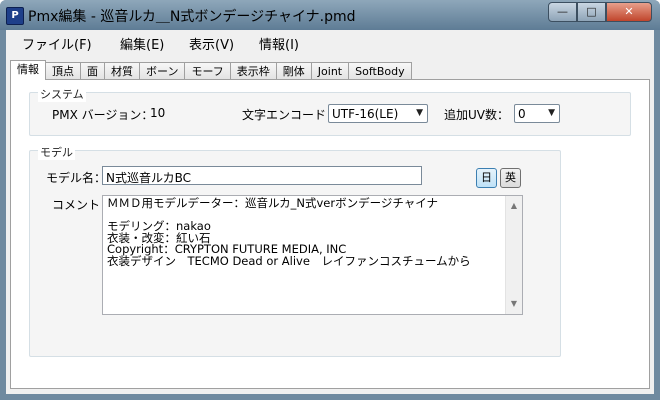 The width and height of the screenshot is (660, 400). I want to click on menu-info: 情報(I), so click(279, 43).